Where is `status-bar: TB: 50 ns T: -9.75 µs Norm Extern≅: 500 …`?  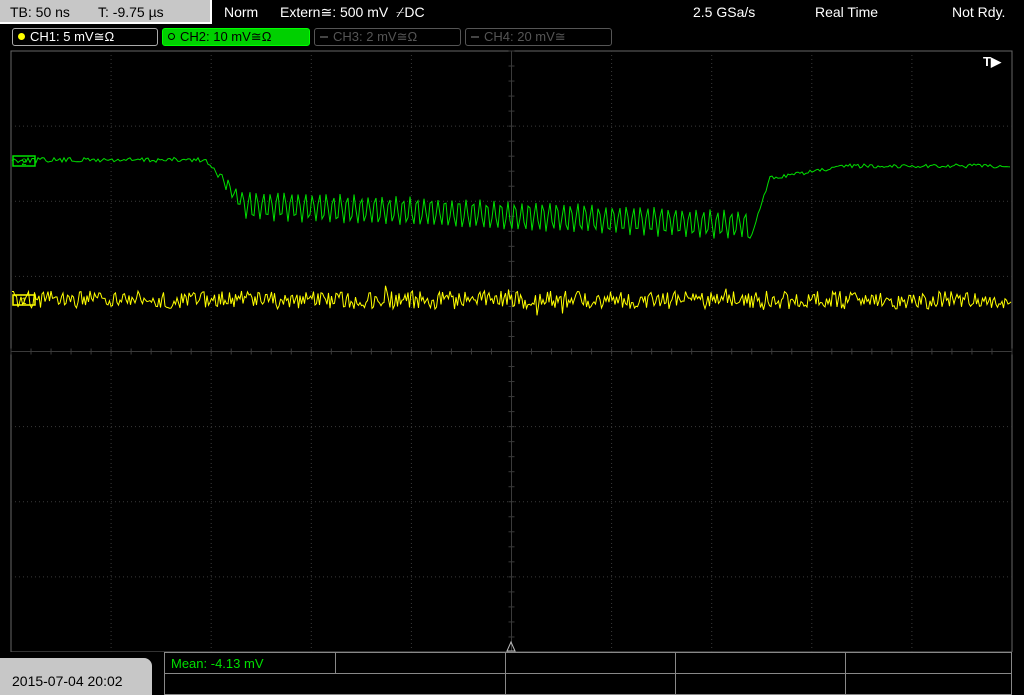 status-bar: TB: 50 ns T: -9.75 µs Norm Extern≅: 500 … is located at coordinates (512, 12).